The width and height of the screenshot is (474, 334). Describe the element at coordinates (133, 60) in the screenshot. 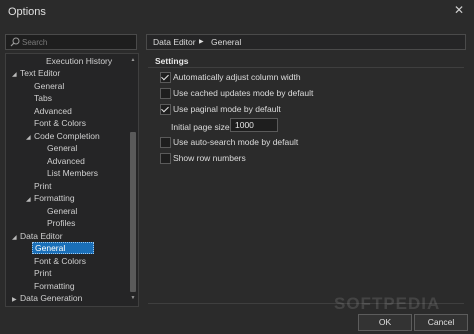

I see `scroll-up-icon: ▲` at that location.